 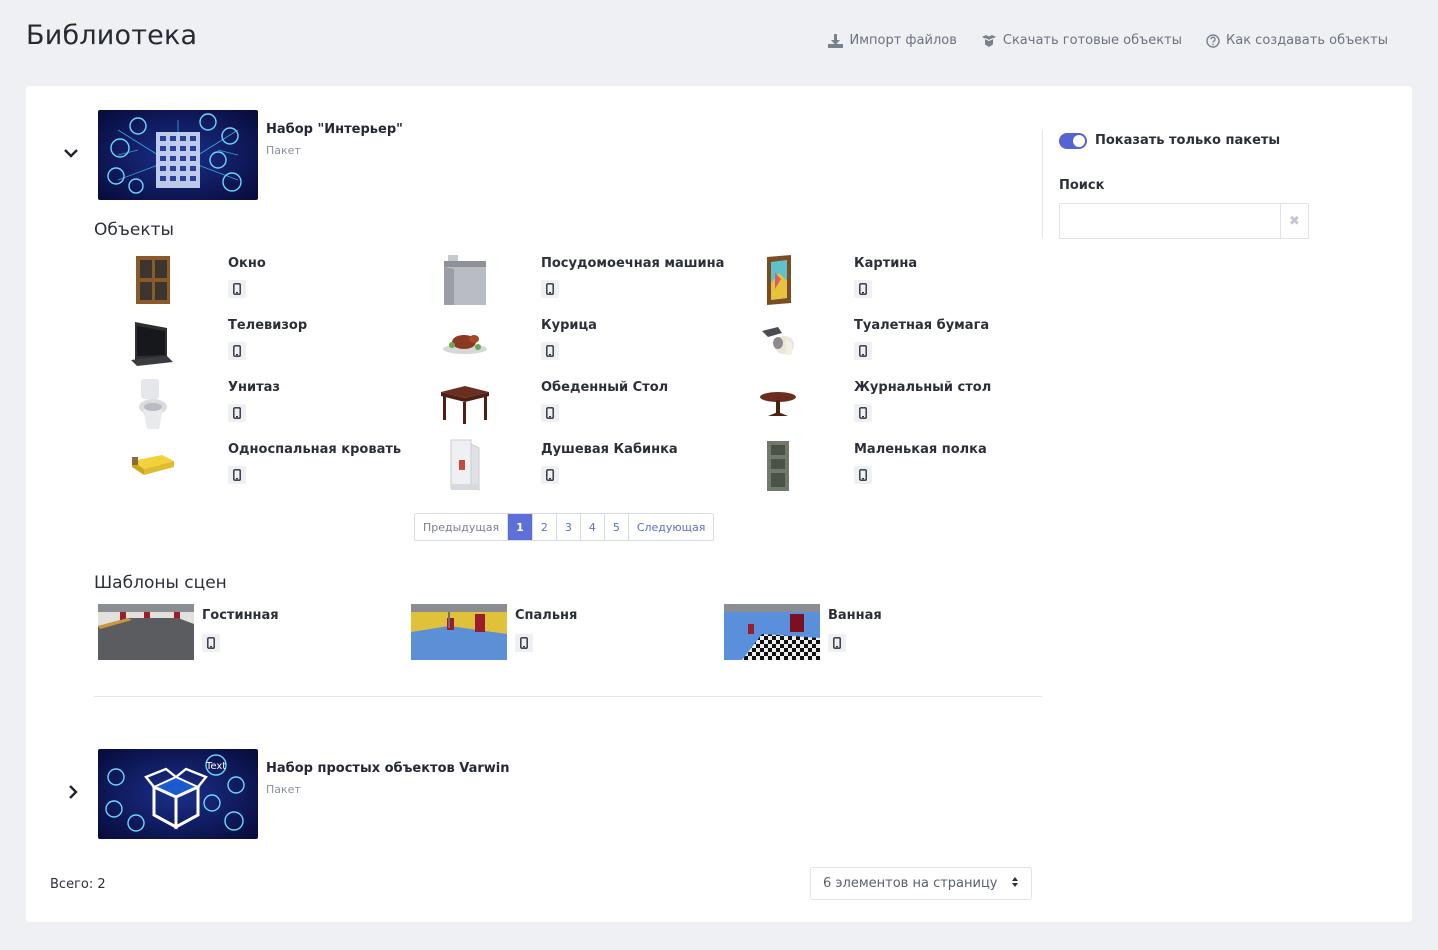 What do you see at coordinates (670, 527) in the screenshot?
I see `pagination-next: Следующая` at bounding box center [670, 527].